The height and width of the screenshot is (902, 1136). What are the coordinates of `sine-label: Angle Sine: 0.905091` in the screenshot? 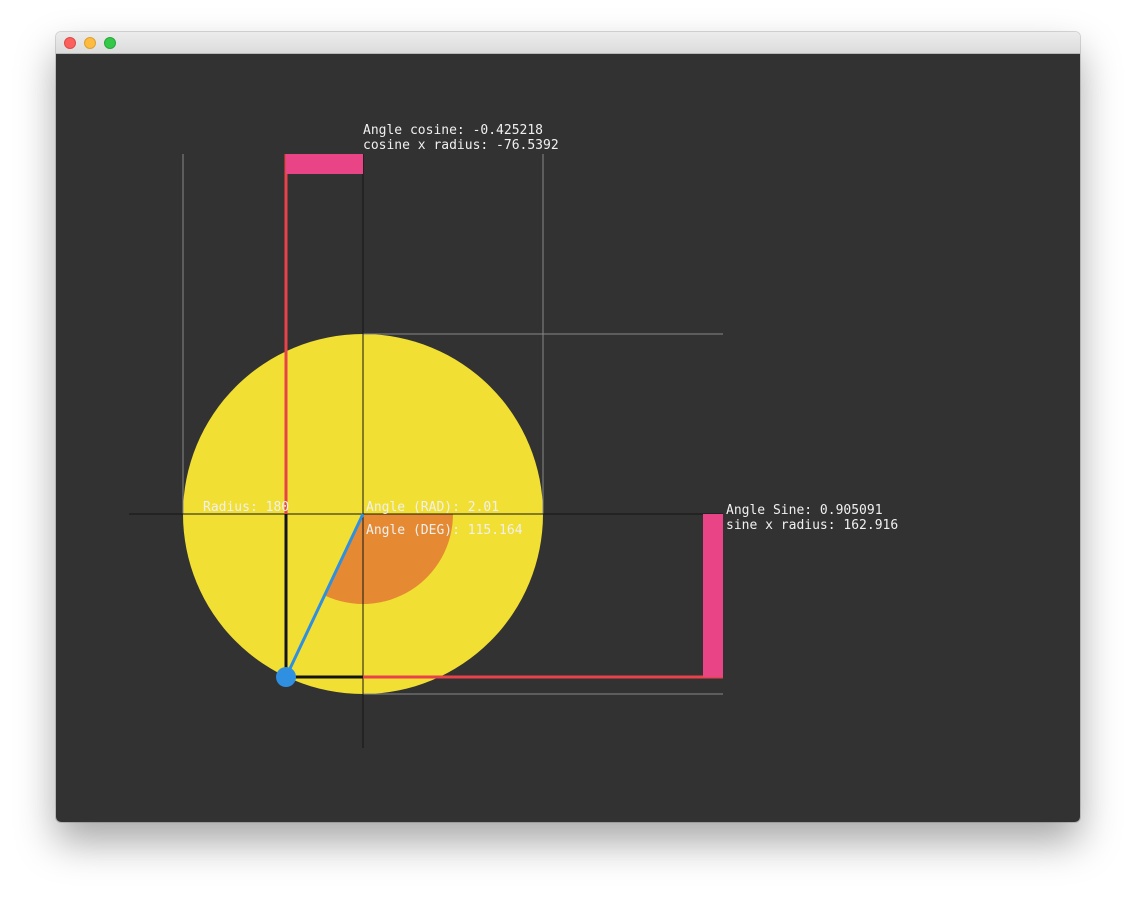 It's located at (804, 510).